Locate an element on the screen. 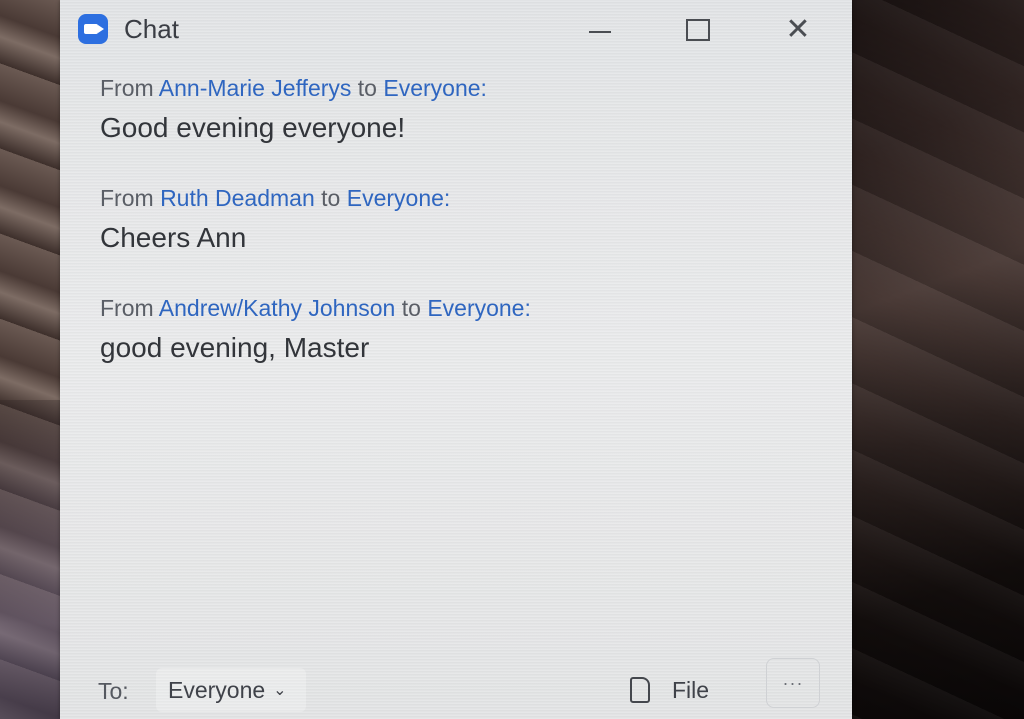 This screenshot has height=719, width=1024. recipient-value: Everyone is located at coordinates (217, 689).